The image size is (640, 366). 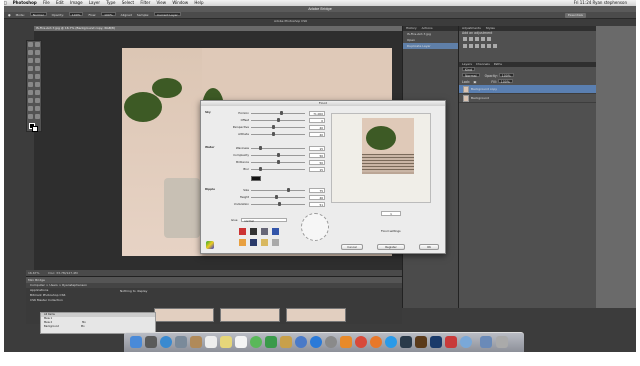 What do you see at coordinates (471, 39) in the screenshot?
I see `levels-icon` at bounding box center [471, 39].